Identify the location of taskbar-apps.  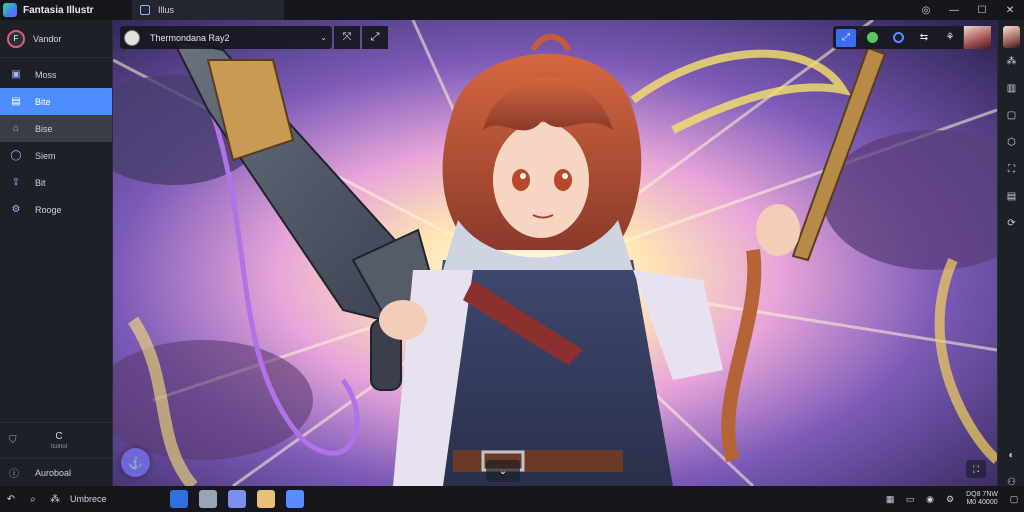
(242, 499).